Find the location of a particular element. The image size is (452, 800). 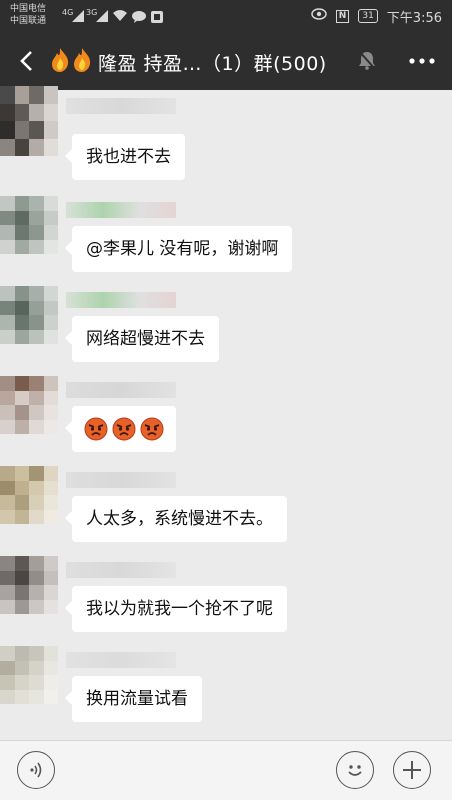

chat-header: 隆盈 持盈…（1）群(500) is located at coordinates (226, 61).